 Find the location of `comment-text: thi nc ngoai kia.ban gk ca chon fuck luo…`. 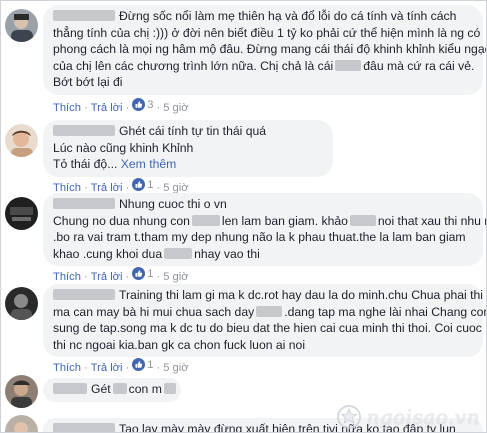

comment-text: thi nc ngoai kia.ban gk ca chon fuck luo… is located at coordinates (179, 344).